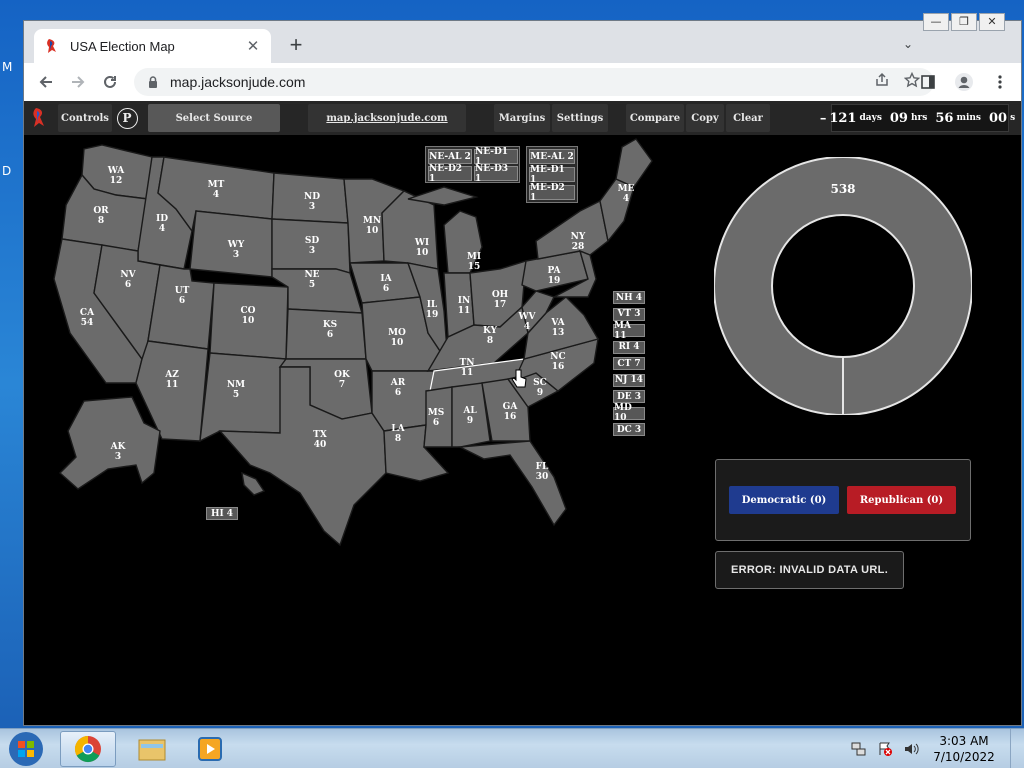  I want to click on maine-districts: ME-AL 2 ME-D1 1 ME-D2 1, so click(552, 174).